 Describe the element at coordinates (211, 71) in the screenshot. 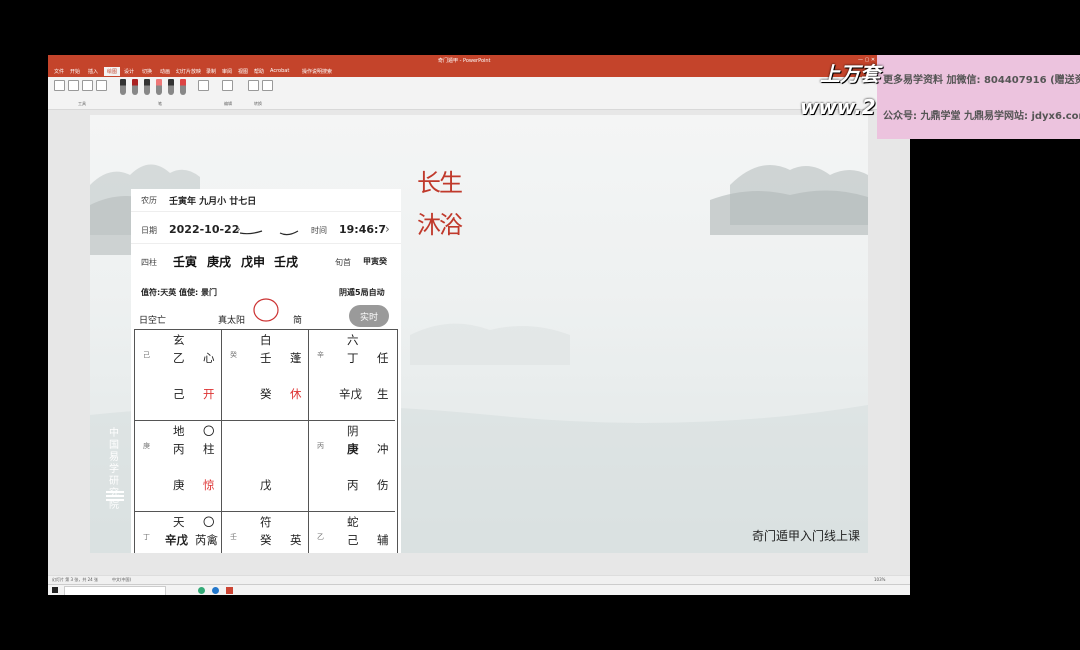

I see `tab-record: 录制` at that location.